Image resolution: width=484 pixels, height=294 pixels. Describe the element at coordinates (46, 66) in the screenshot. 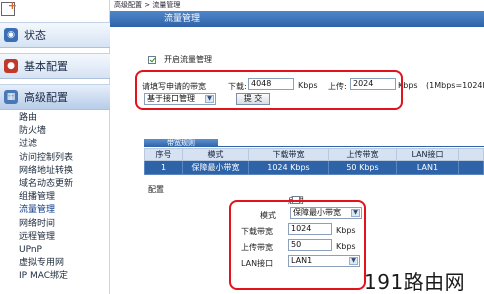

I see `nav-basic-config-label: 基本配置` at that location.